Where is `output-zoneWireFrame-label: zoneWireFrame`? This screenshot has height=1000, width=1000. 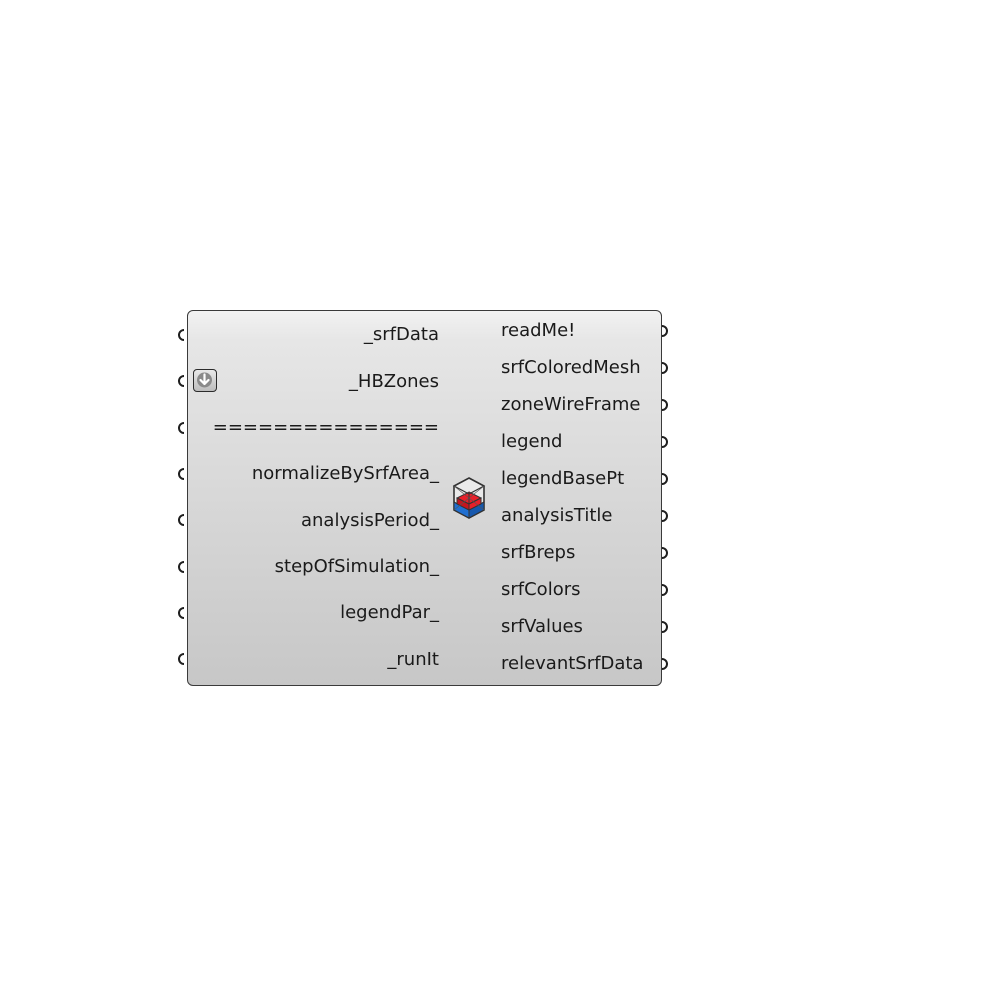 output-zoneWireFrame-label: zoneWireFrame is located at coordinates (571, 404).